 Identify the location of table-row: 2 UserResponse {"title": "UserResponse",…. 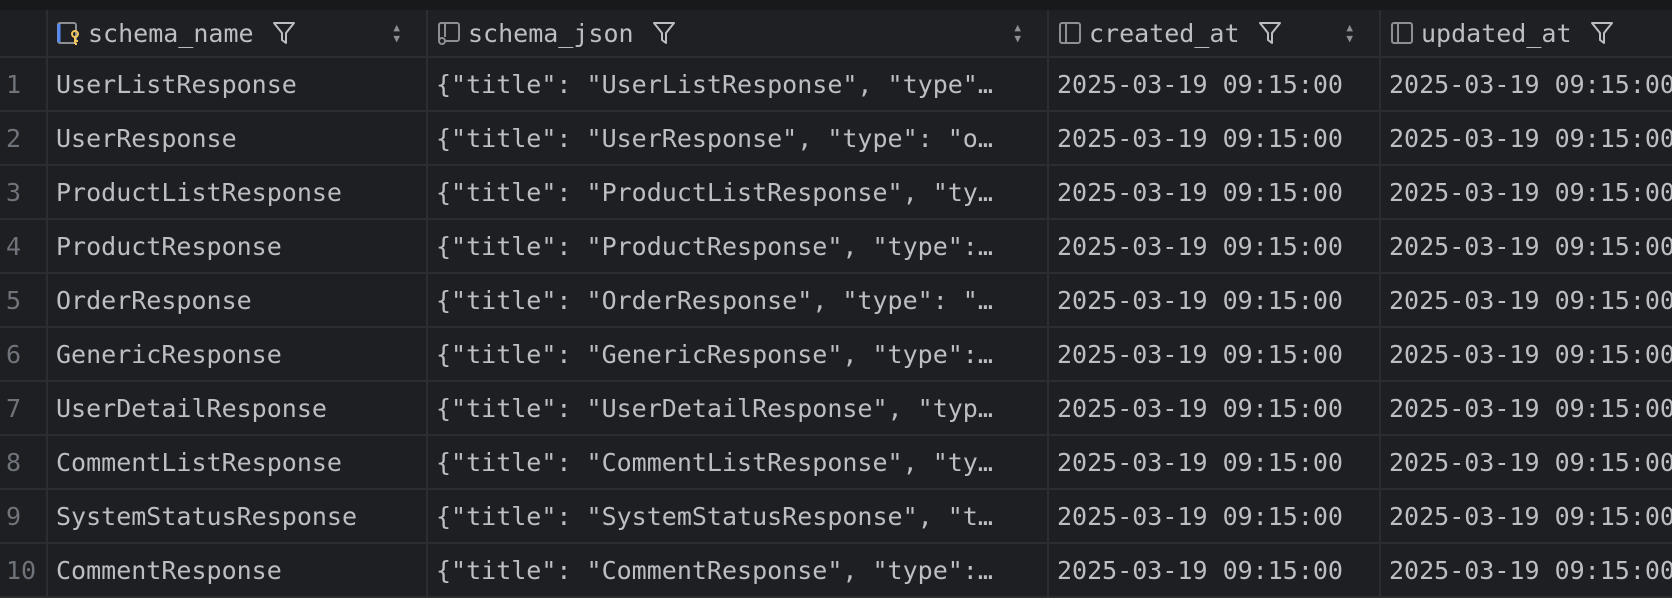
(836, 139).